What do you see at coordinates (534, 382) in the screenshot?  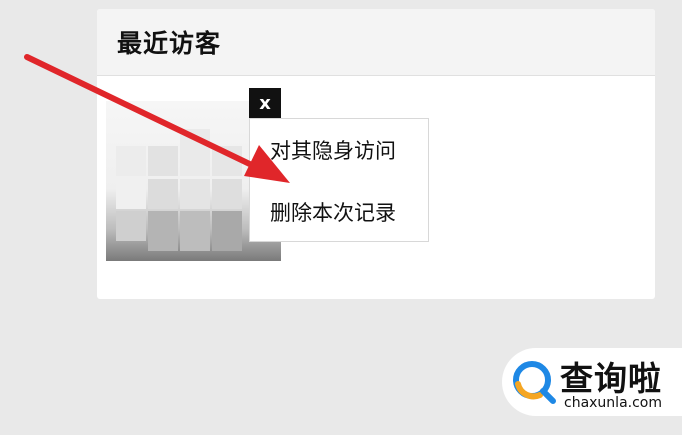 I see `magnifier-logo-icon` at bounding box center [534, 382].